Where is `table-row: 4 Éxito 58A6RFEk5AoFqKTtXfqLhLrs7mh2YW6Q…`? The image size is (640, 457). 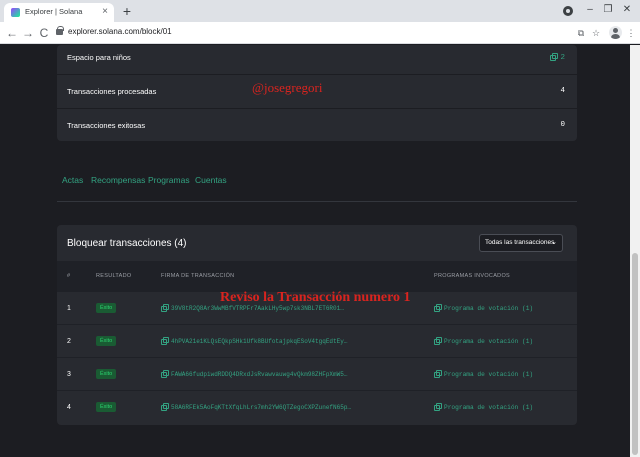 table-row: 4 Éxito 58A6RFEk5AoFqKTtXfqLhLrs7mh2YW6Q… is located at coordinates (317, 407).